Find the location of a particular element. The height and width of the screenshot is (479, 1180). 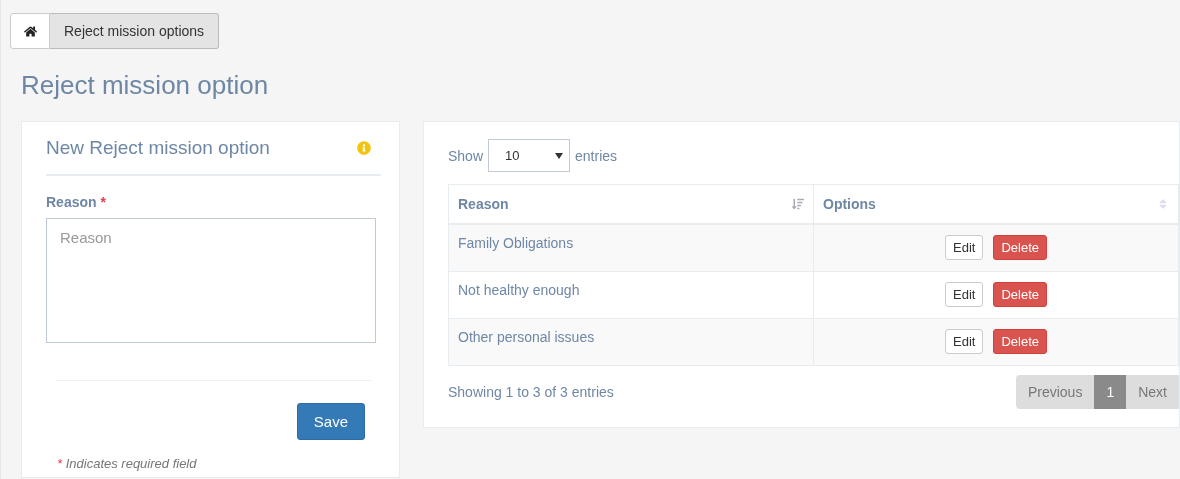

home-button is located at coordinates (30, 31).